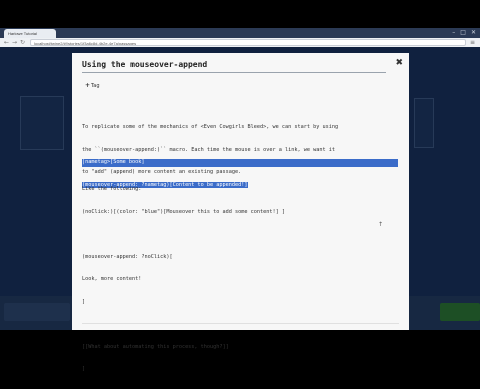  What do you see at coordinates (144, 64) in the screenshot?
I see `passage-title: Using the mouseover-append` at bounding box center [144, 64].